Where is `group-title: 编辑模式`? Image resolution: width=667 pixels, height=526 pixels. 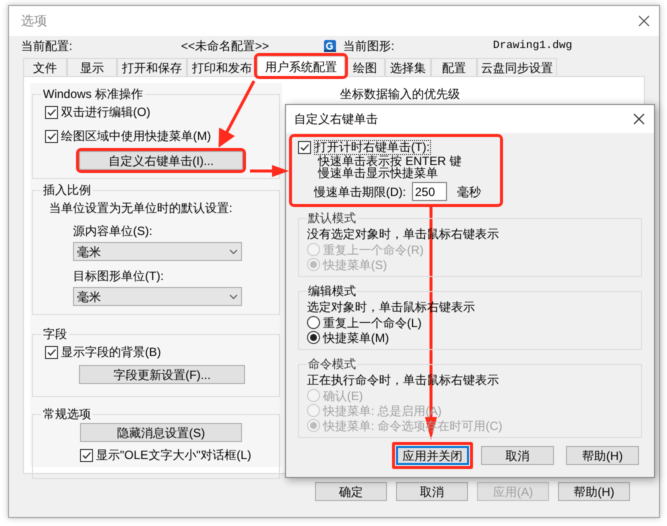 group-title: 编辑模式 is located at coordinates (332, 291).